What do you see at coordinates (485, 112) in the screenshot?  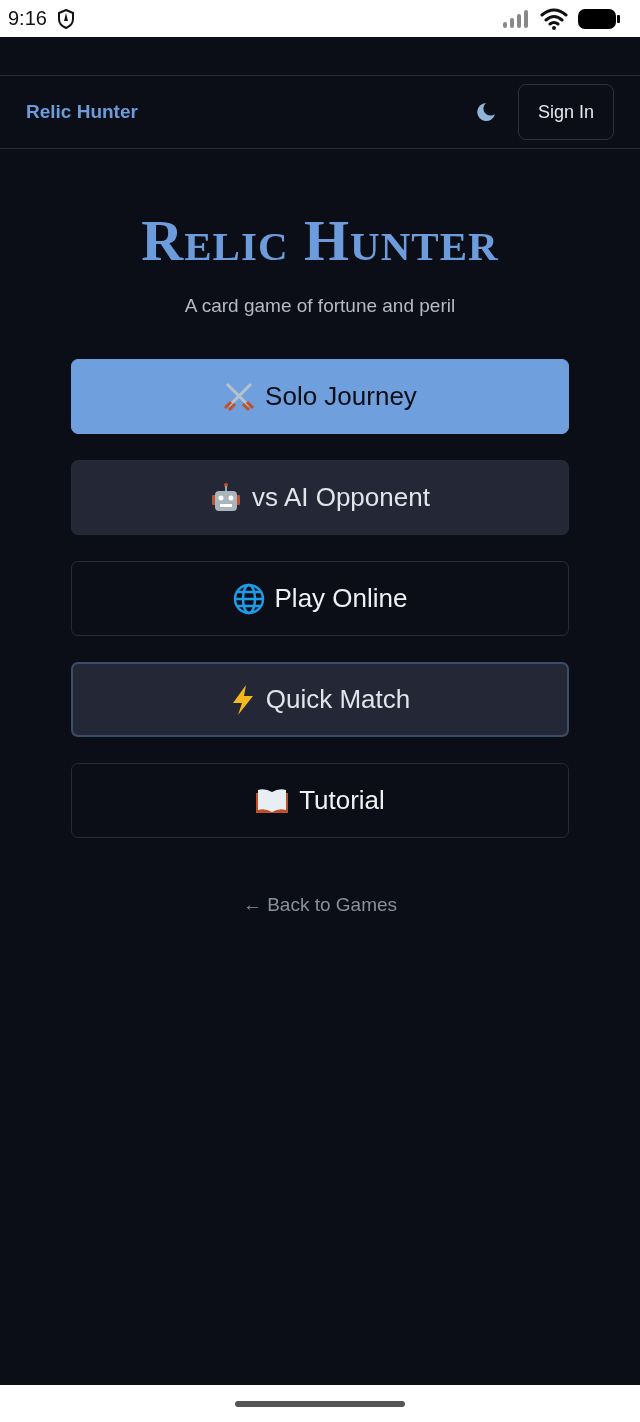 I see `moon-icon` at bounding box center [485, 112].